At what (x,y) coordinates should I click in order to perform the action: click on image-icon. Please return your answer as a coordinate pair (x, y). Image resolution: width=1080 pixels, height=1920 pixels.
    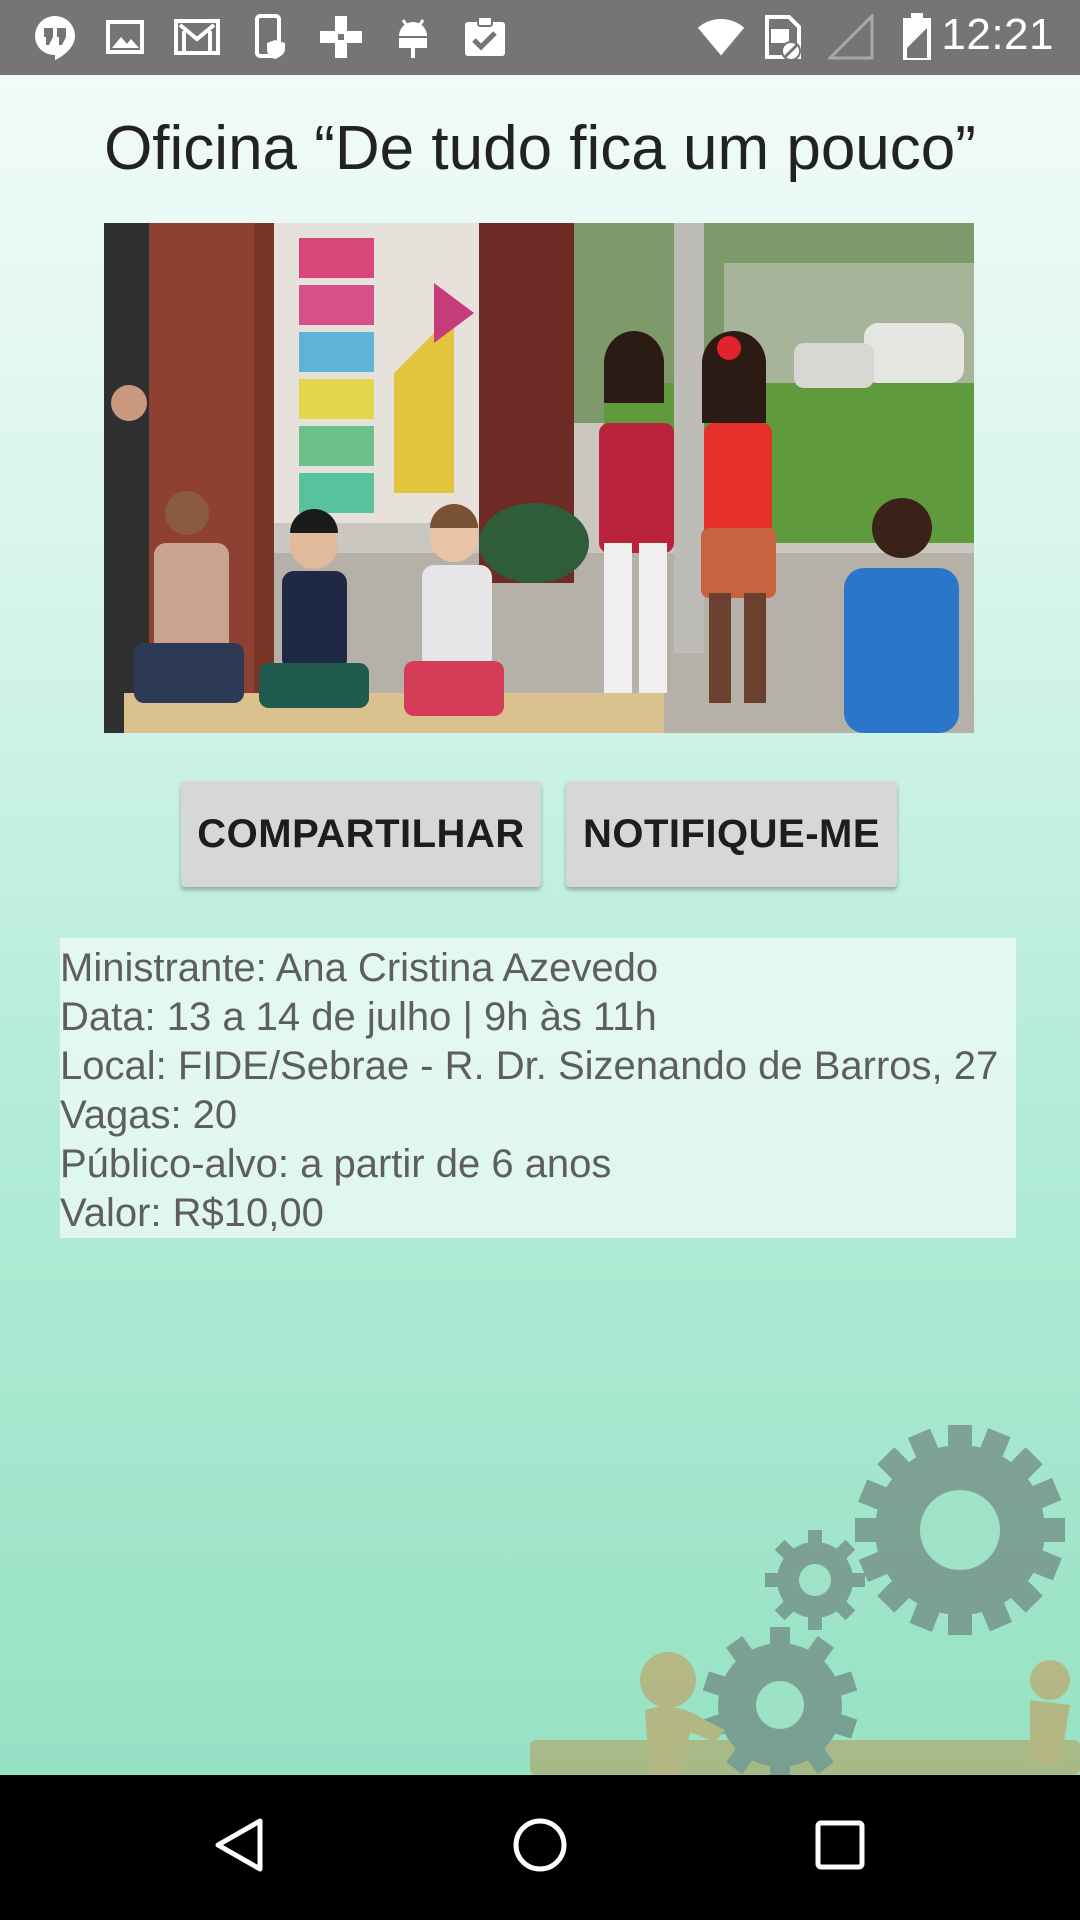
    Looking at the image, I should click on (125, 37).